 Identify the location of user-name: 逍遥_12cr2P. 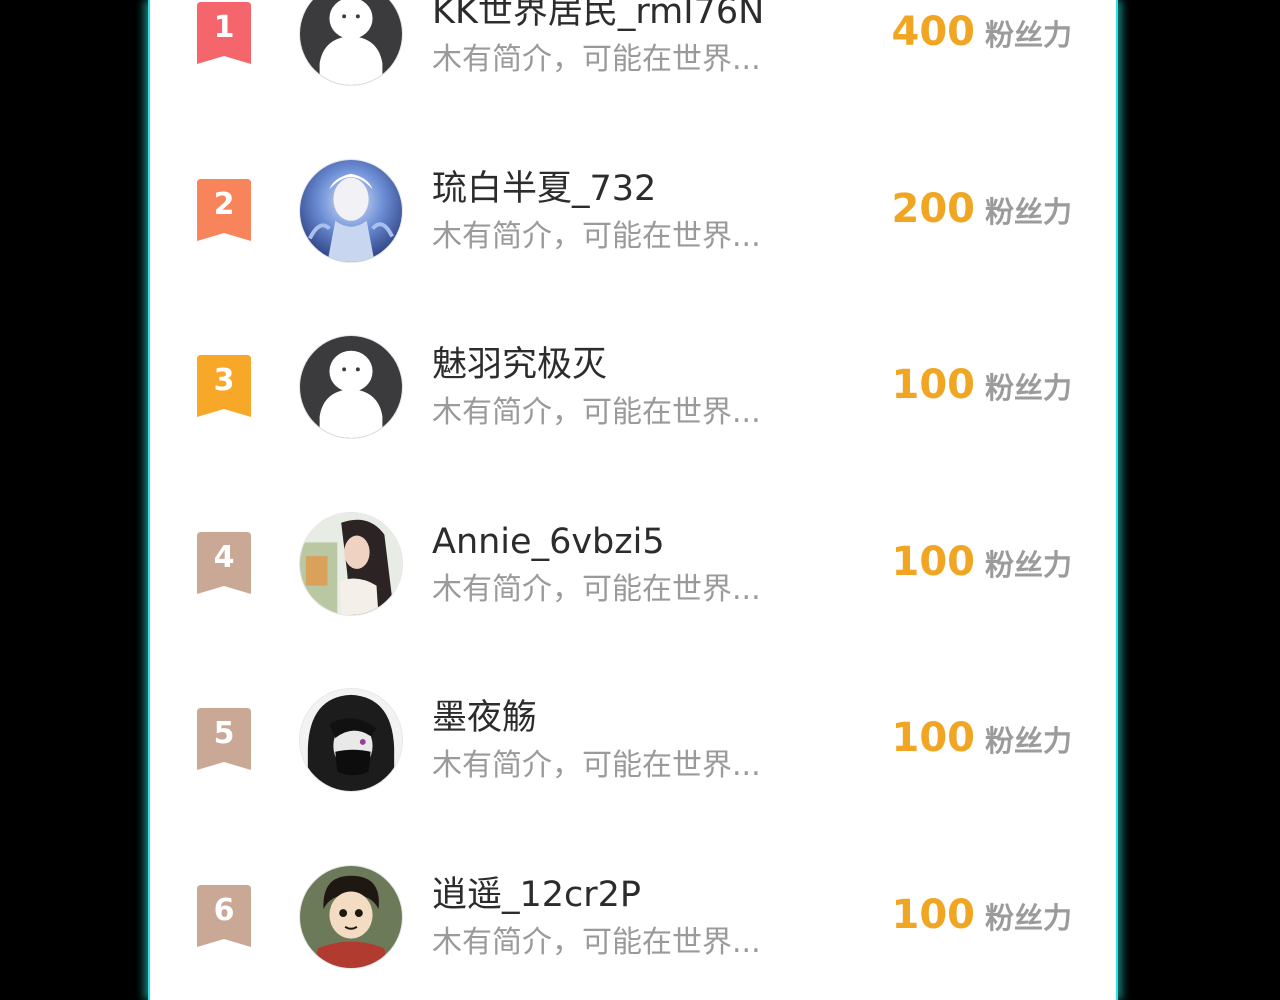
(537, 894).